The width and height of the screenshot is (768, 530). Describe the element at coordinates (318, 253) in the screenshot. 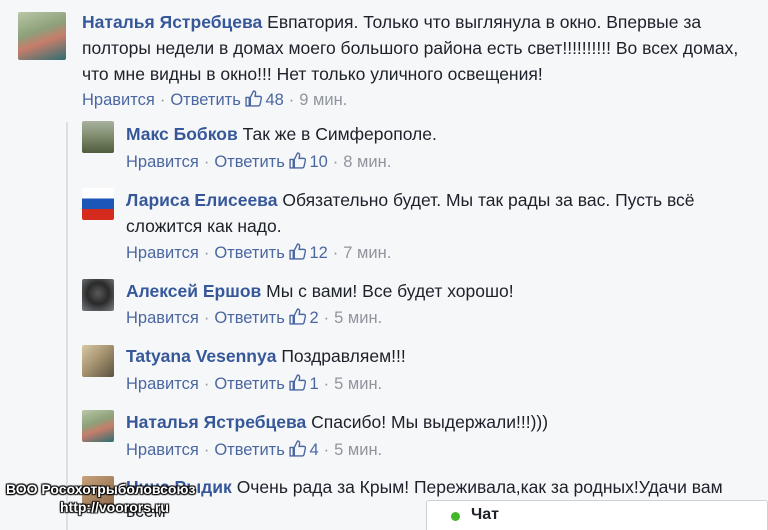

I see `like-count-value: 12` at that location.